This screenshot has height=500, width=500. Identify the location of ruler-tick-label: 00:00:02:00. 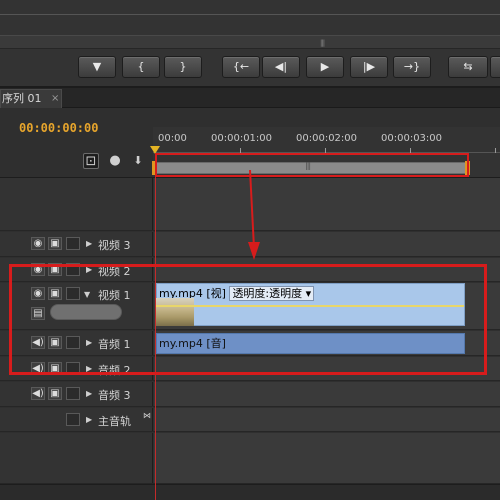
(327, 138).